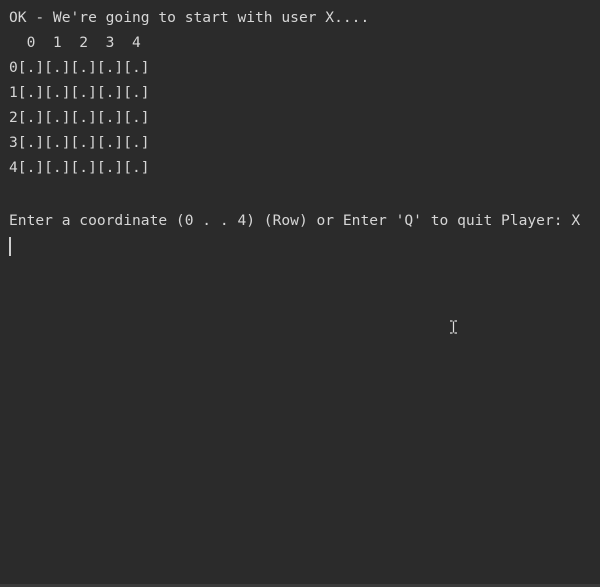 This screenshot has width=600, height=587. I want to click on board-row-0: 0[.][.][.][.][.], so click(79, 67).